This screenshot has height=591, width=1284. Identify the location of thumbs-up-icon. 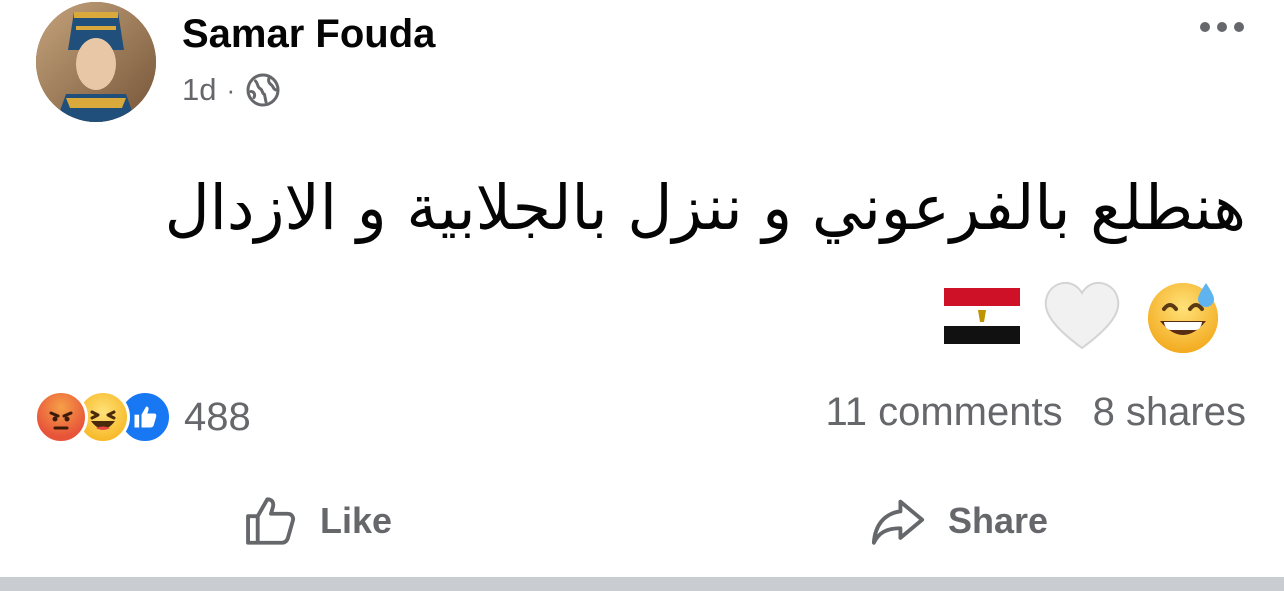
(270, 521).